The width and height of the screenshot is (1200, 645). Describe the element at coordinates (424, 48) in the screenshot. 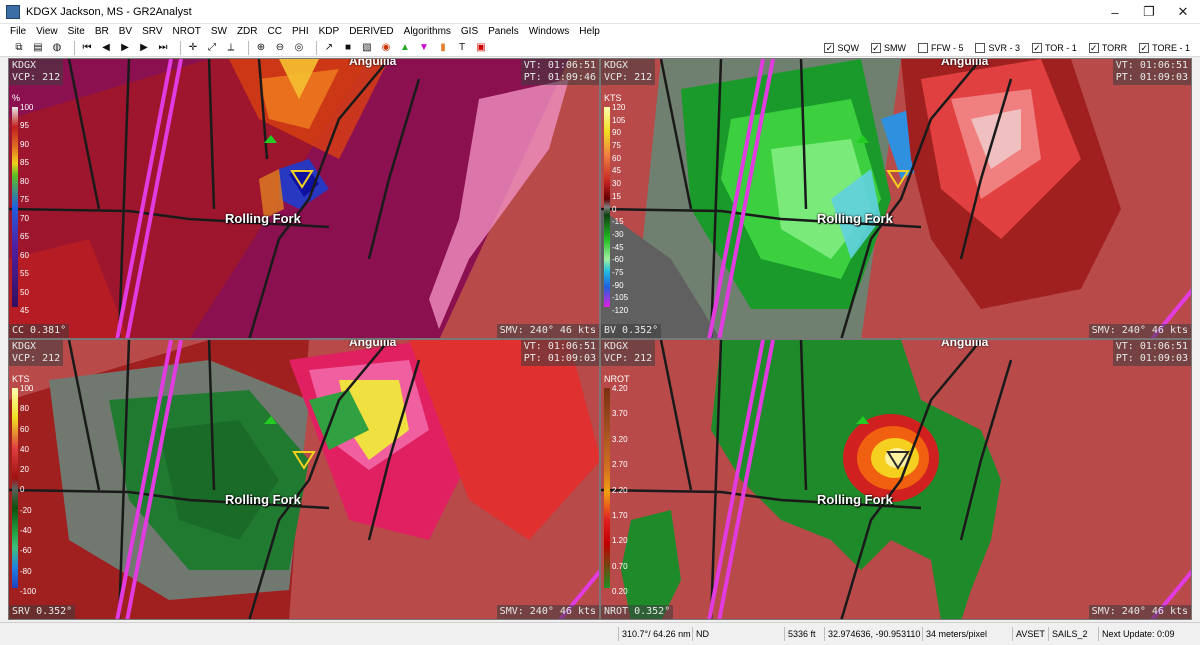

I see `tvs-down-icon: ▼` at that location.